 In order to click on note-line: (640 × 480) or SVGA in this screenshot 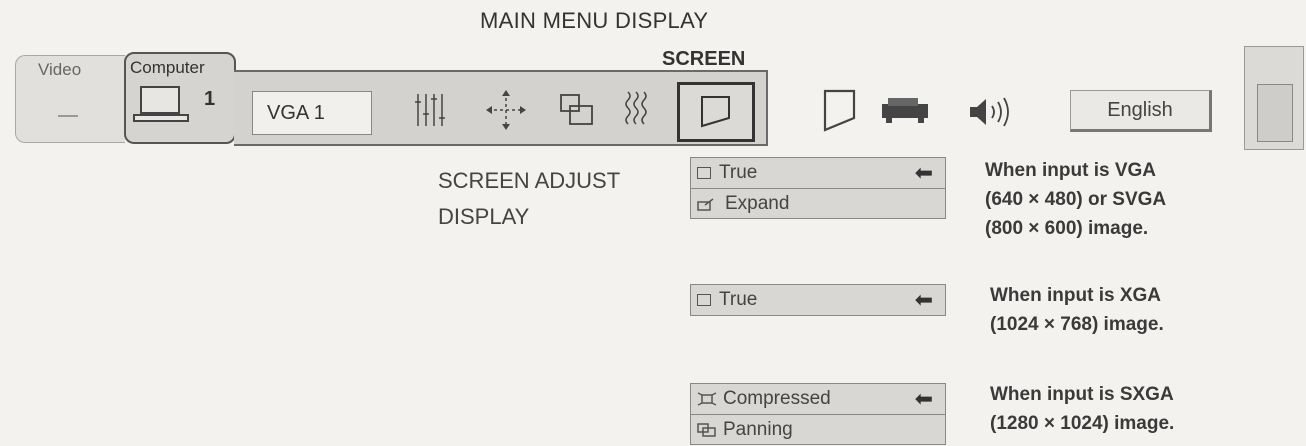, I will do `click(1076, 199)`.